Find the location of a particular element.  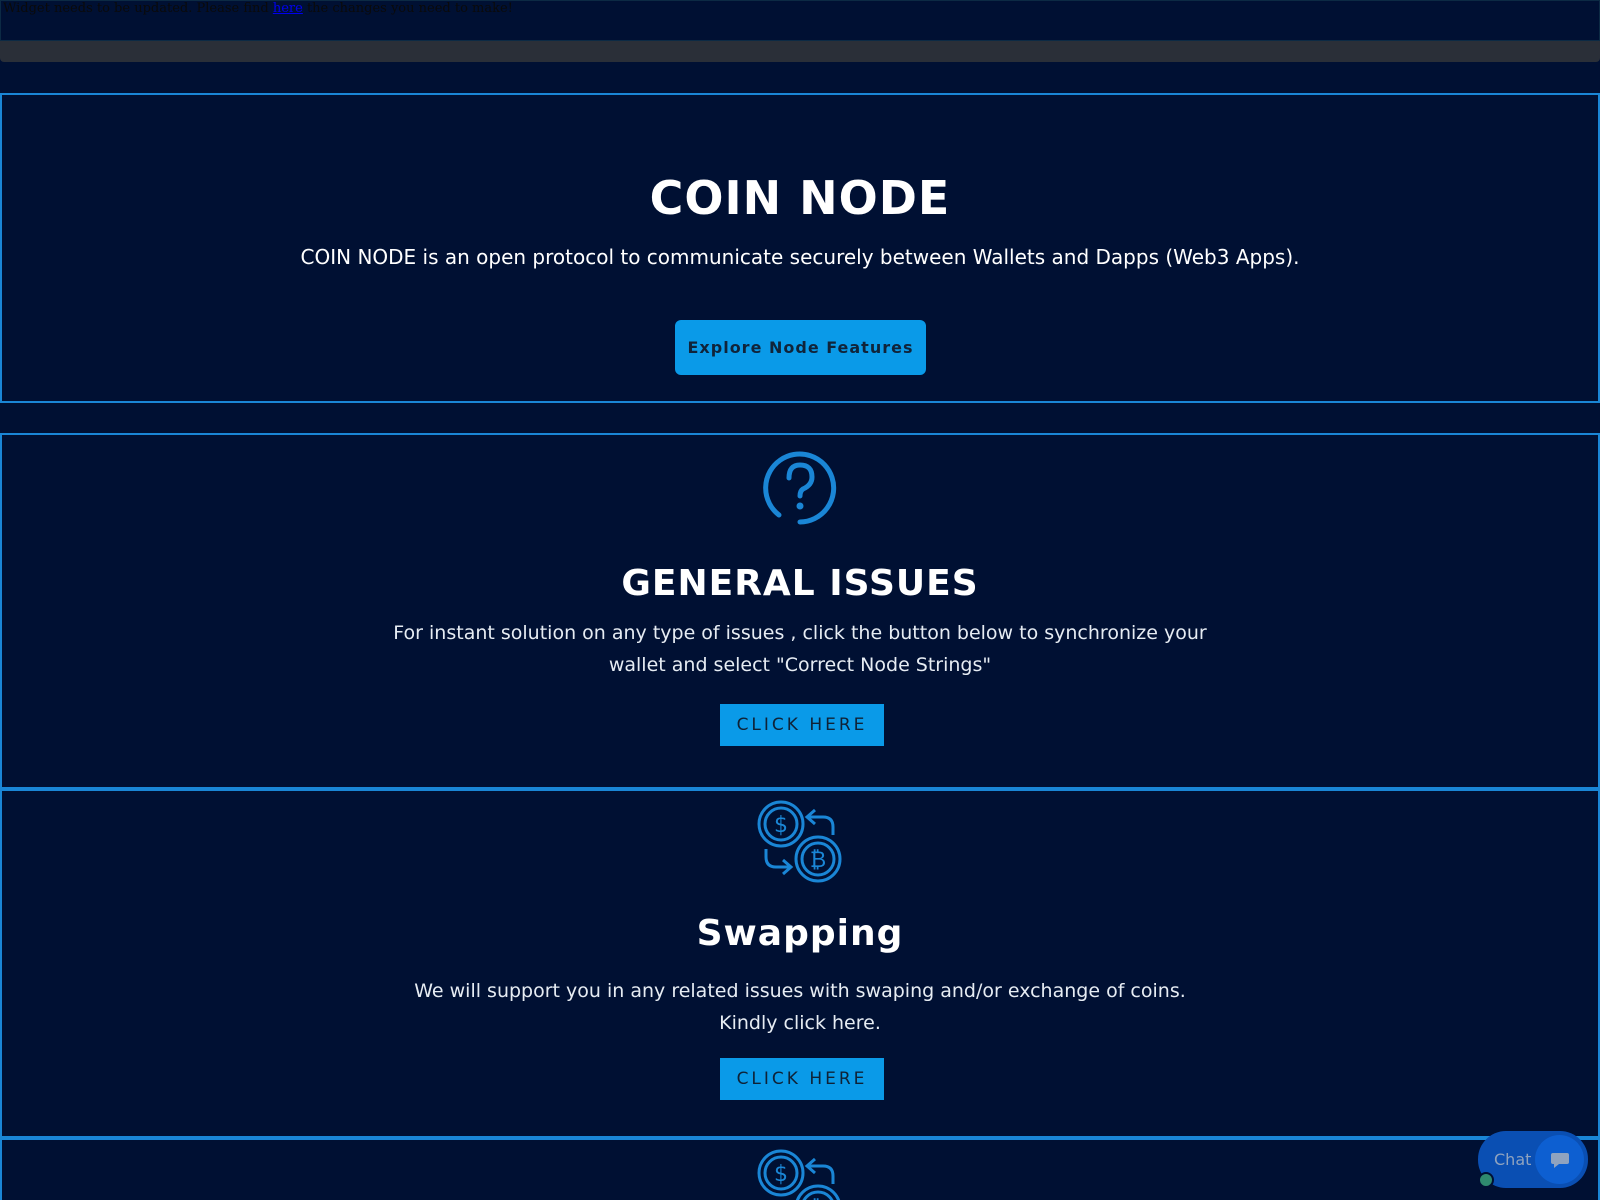

general-issues-title: GENERAL ISSUES is located at coordinates (800, 583).